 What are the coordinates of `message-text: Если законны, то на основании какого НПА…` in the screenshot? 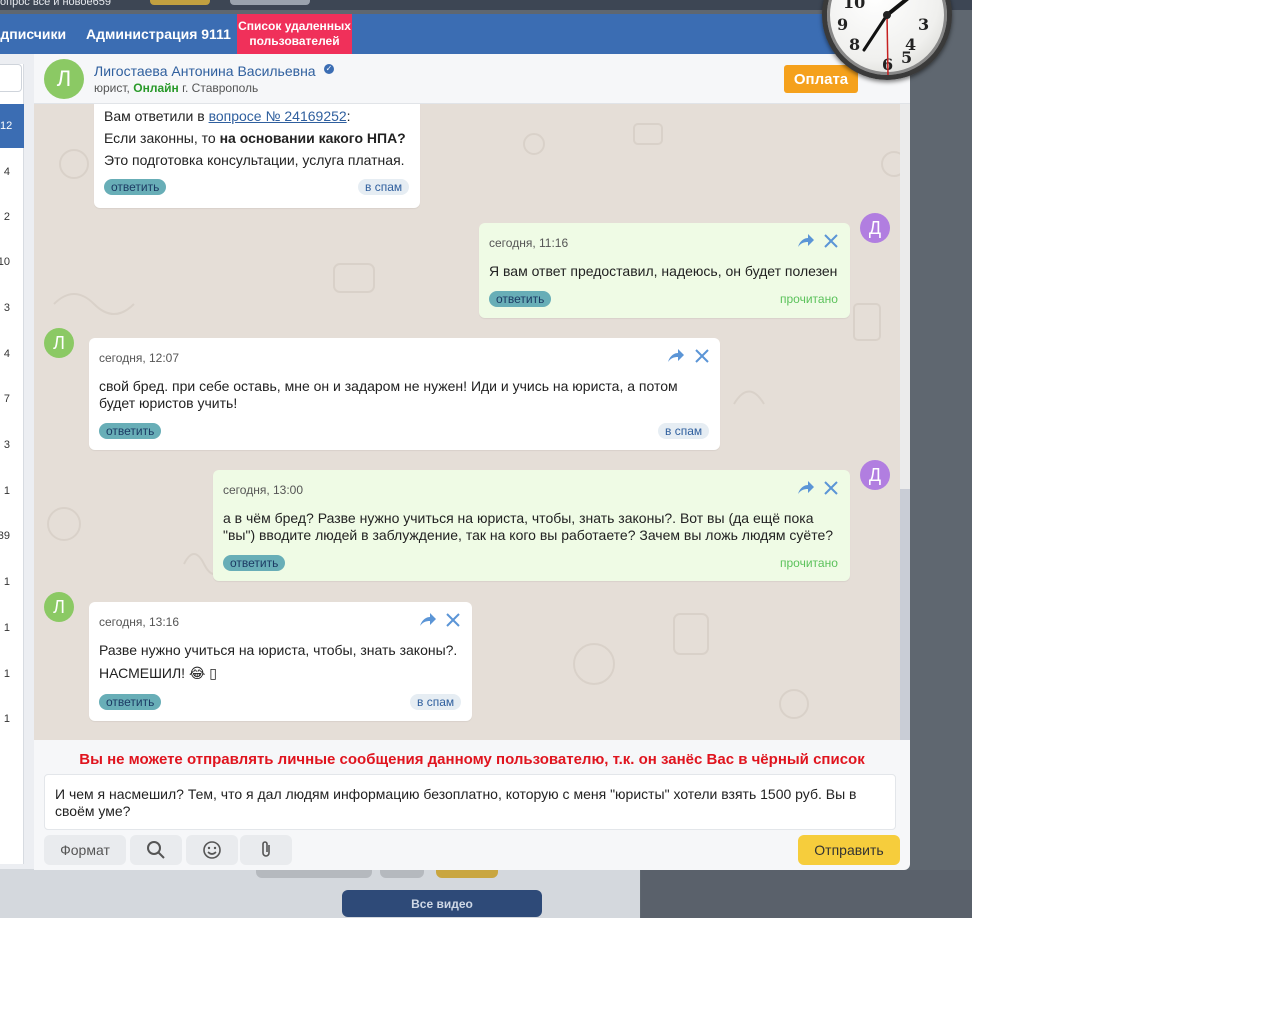 It's located at (255, 138).